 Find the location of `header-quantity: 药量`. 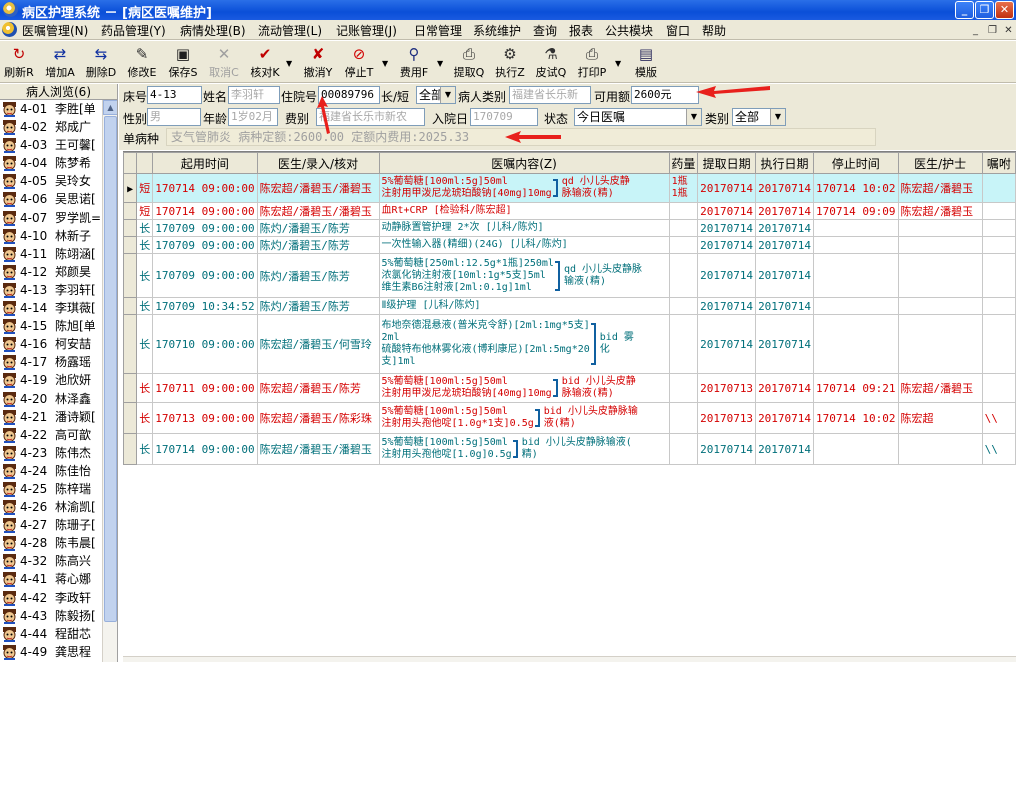

header-quantity: 药量 is located at coordinates (683, 163).